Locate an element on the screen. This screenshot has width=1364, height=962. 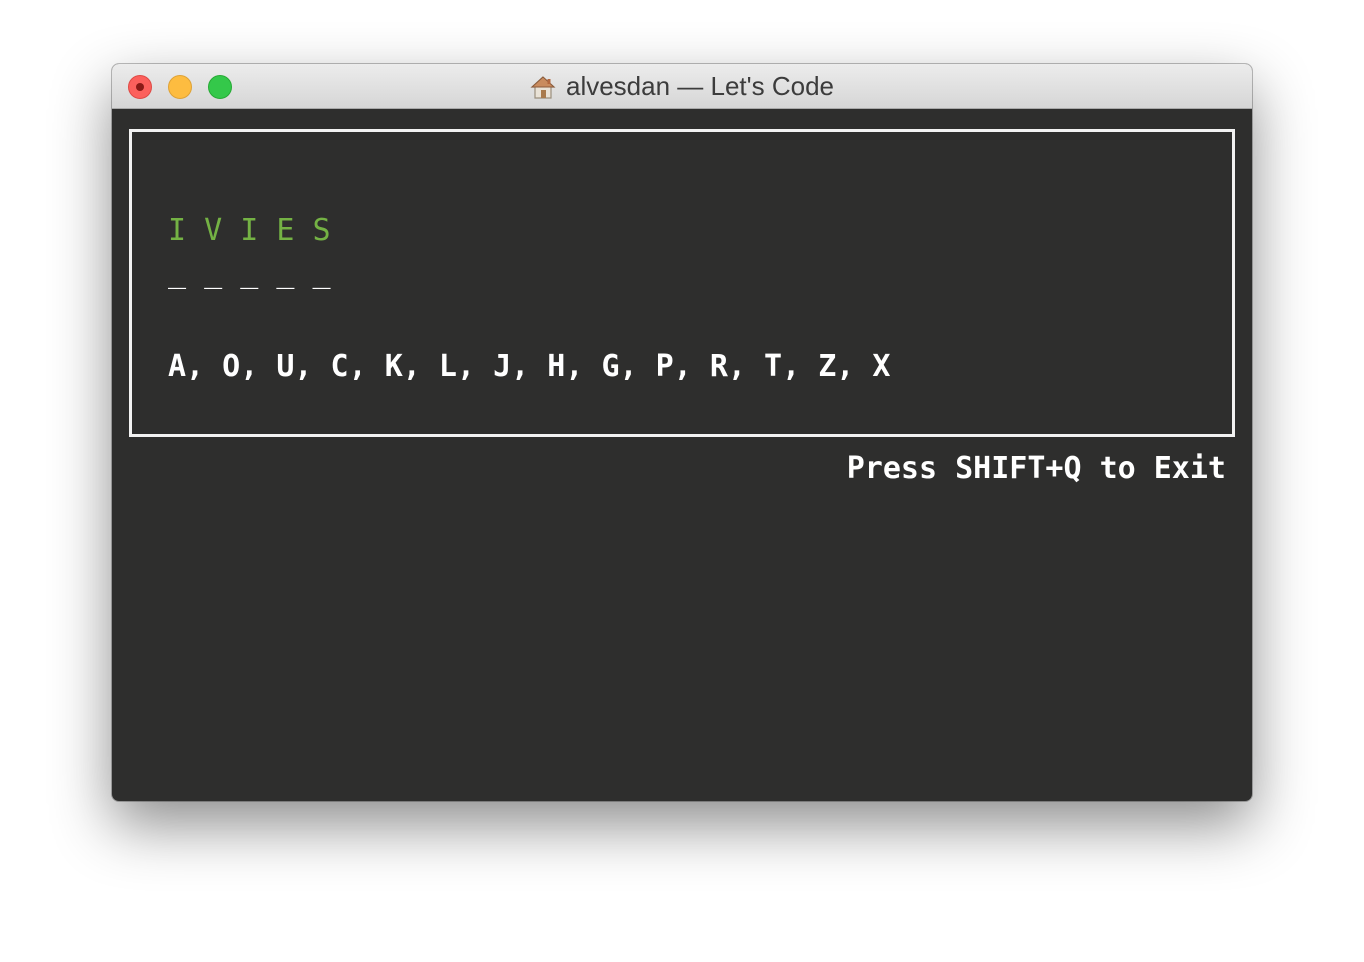
revealed-word: I V I E S is located at coordinates (249, 230).